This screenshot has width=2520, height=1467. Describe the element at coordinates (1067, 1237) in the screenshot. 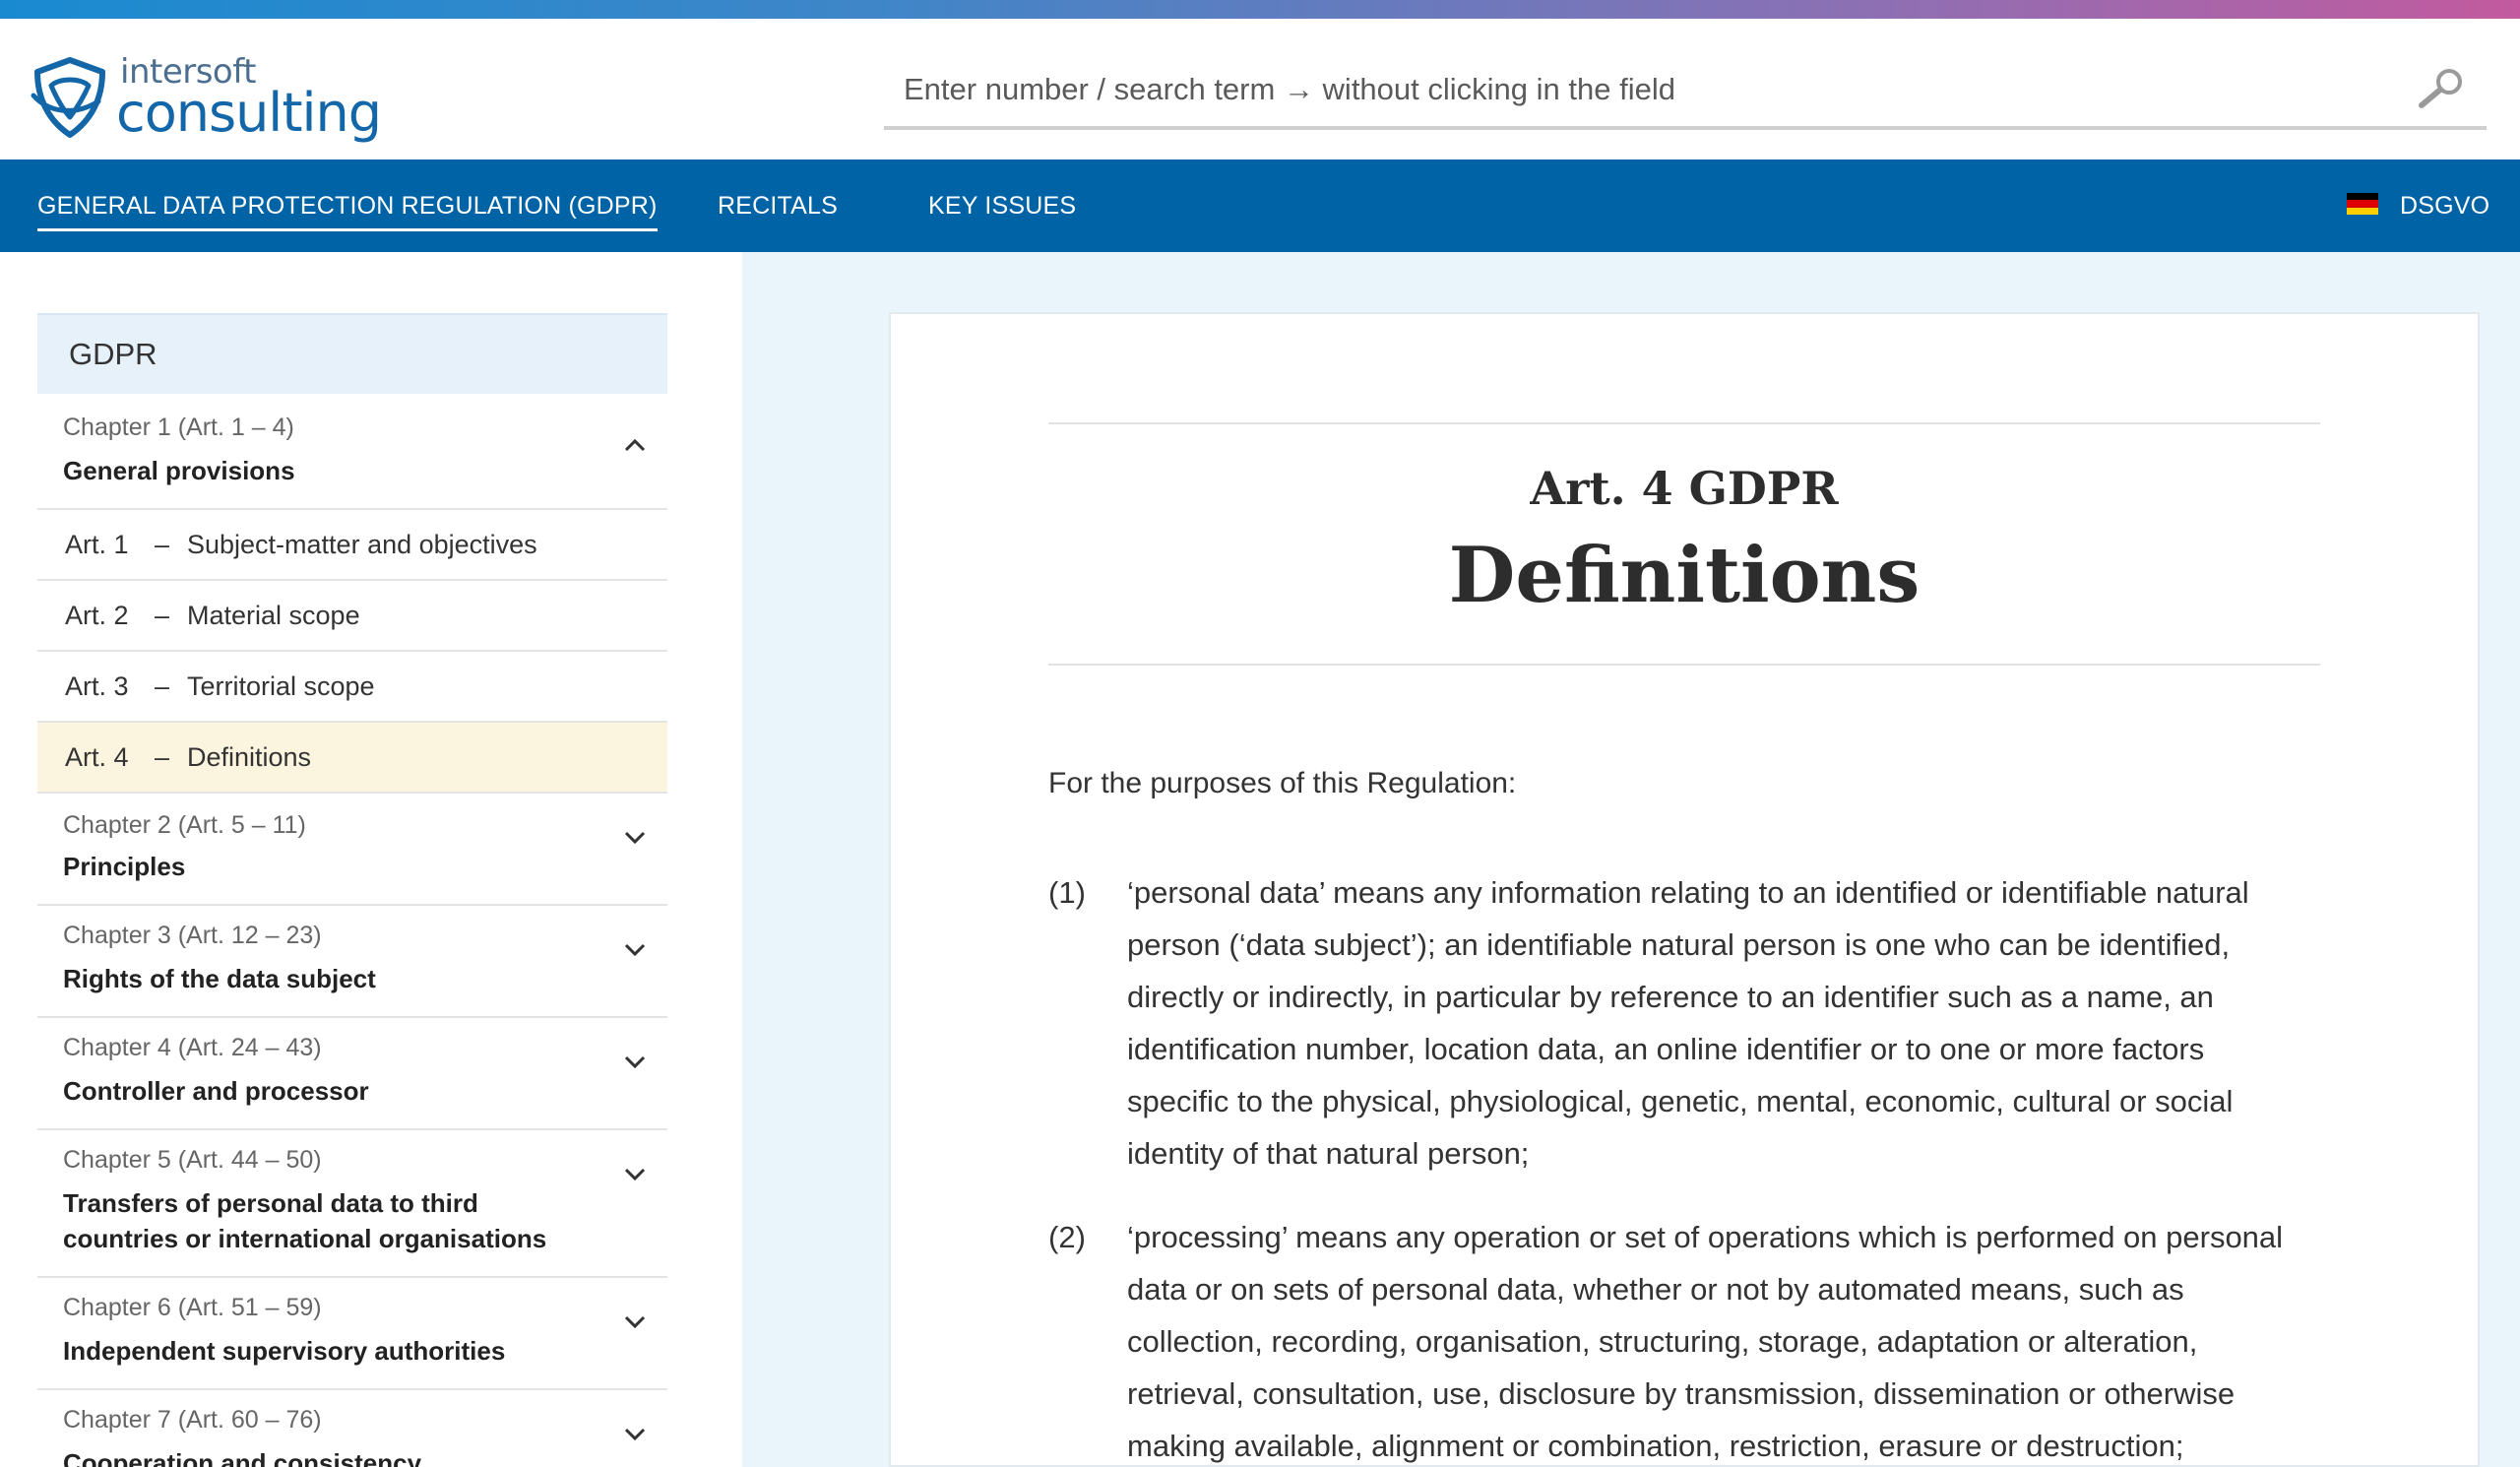

I see `paragraph-number: (2)` at that location.